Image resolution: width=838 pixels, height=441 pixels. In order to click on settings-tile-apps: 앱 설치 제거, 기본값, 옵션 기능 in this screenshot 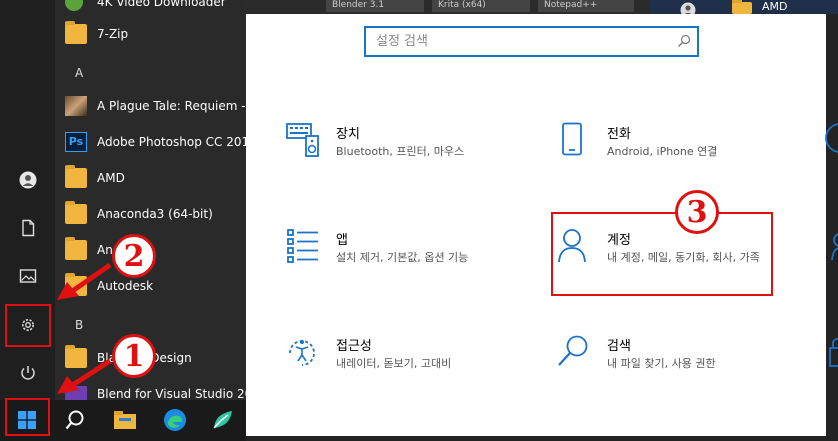, I will do `click(406, 258)`.